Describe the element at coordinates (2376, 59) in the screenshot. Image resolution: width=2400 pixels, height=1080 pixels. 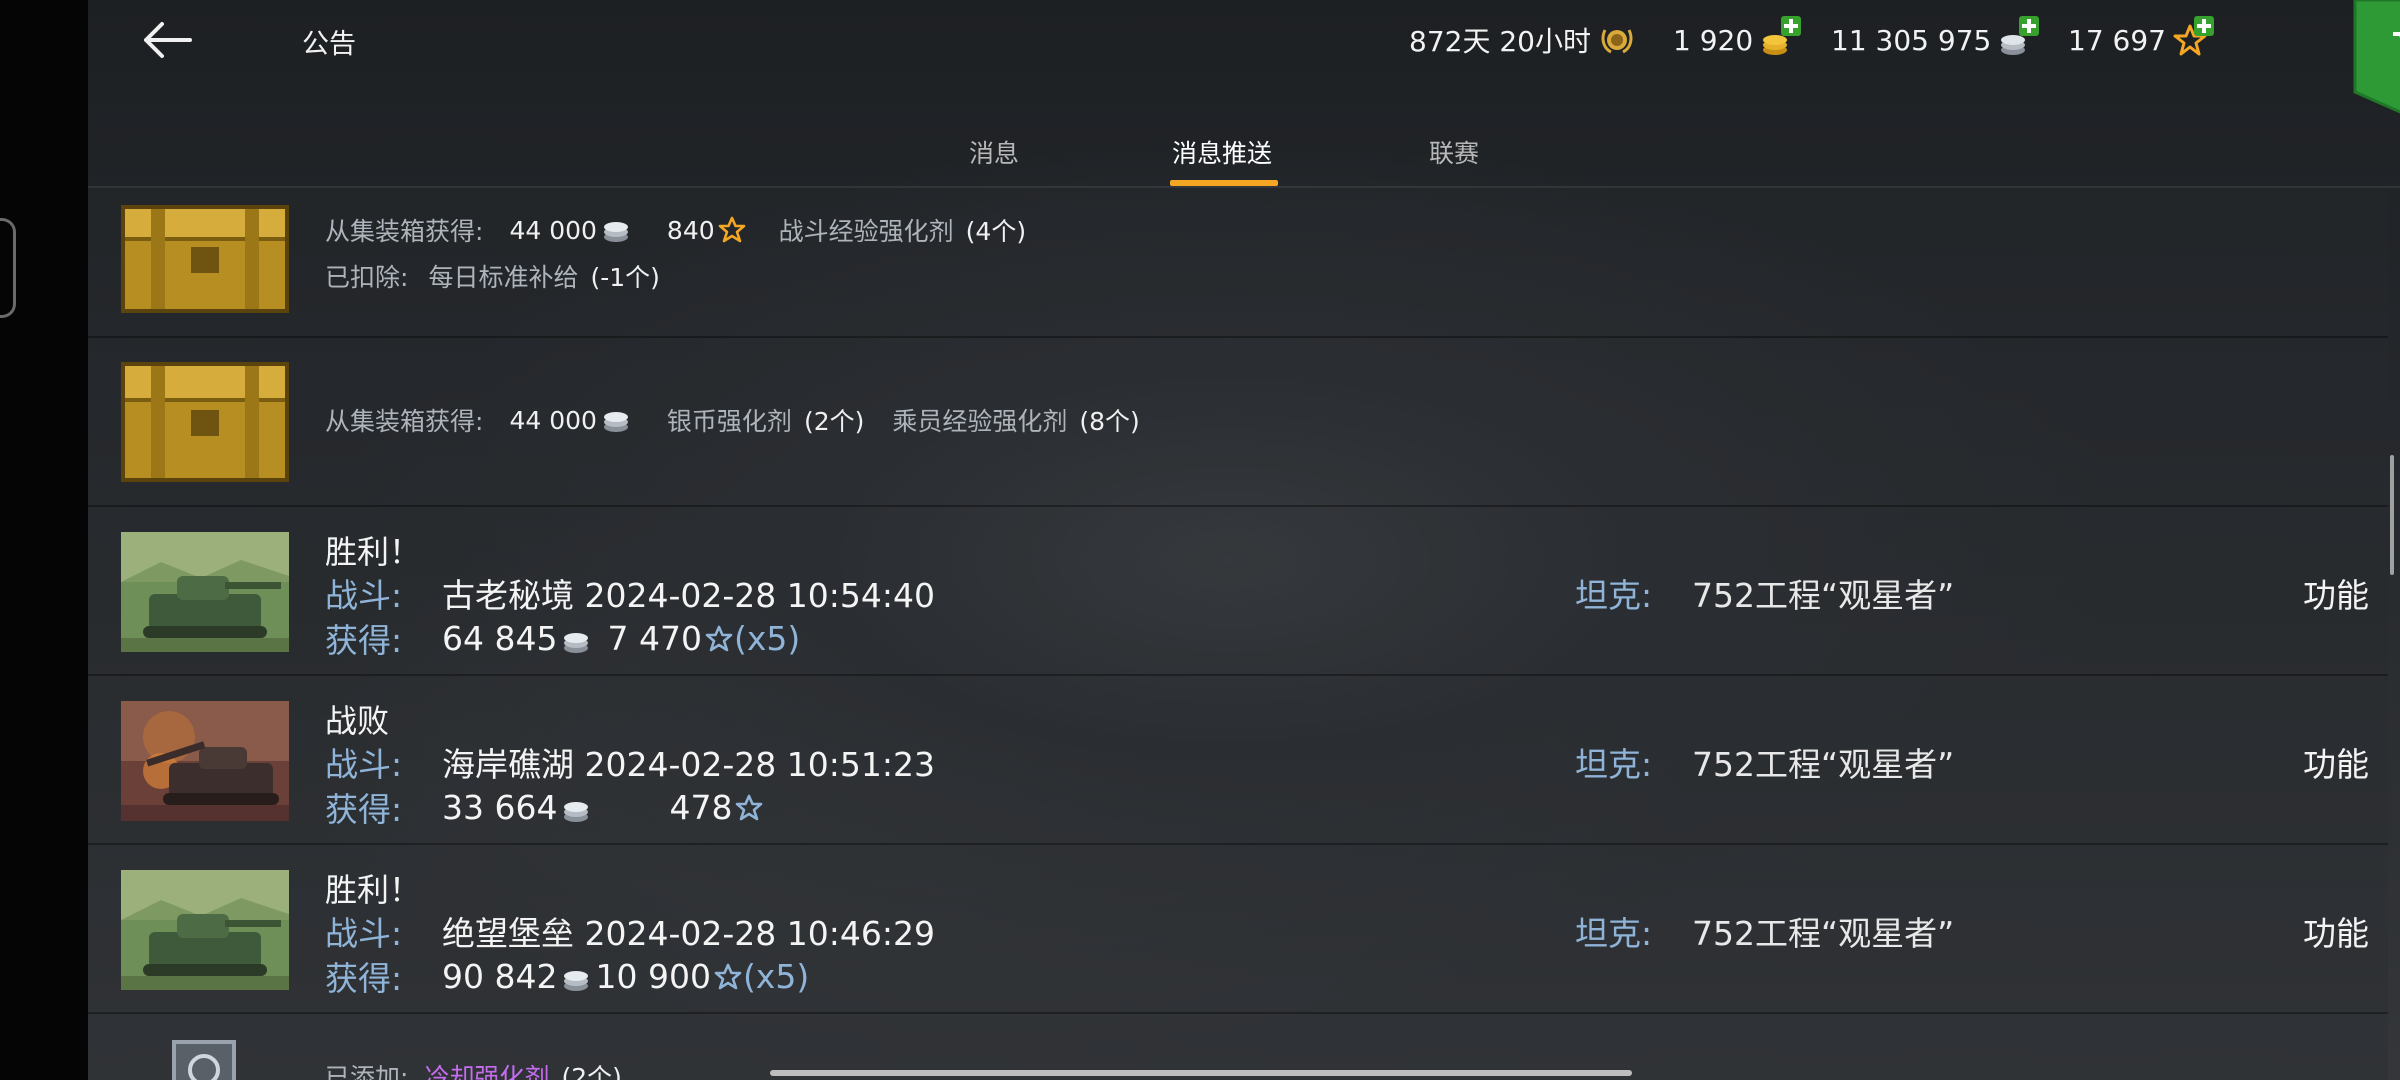
I see `shop-button` at that location.